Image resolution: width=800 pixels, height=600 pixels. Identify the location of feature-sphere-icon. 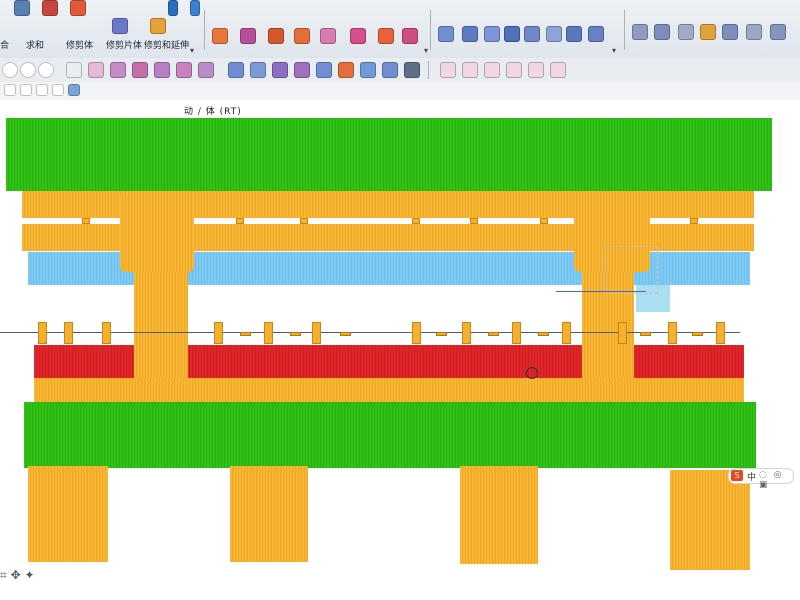
(302, 36).